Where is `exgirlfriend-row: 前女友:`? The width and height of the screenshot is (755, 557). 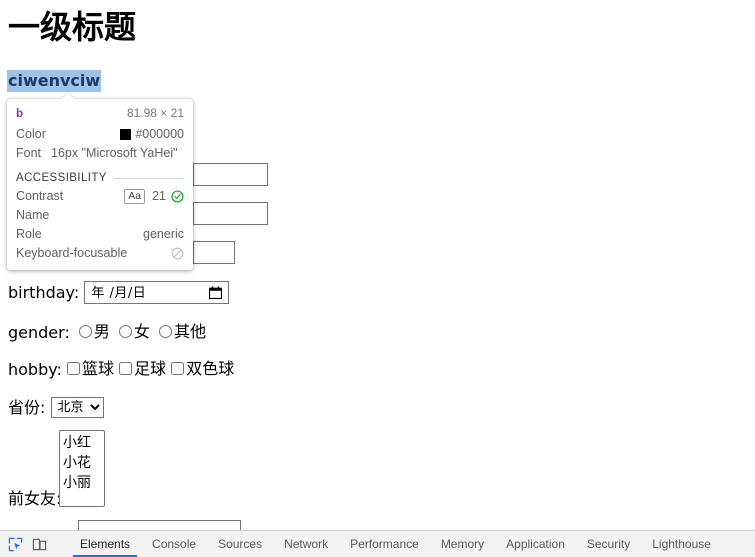
exgirlfriend-row: 前女友: is located at coordinates (34, 498).